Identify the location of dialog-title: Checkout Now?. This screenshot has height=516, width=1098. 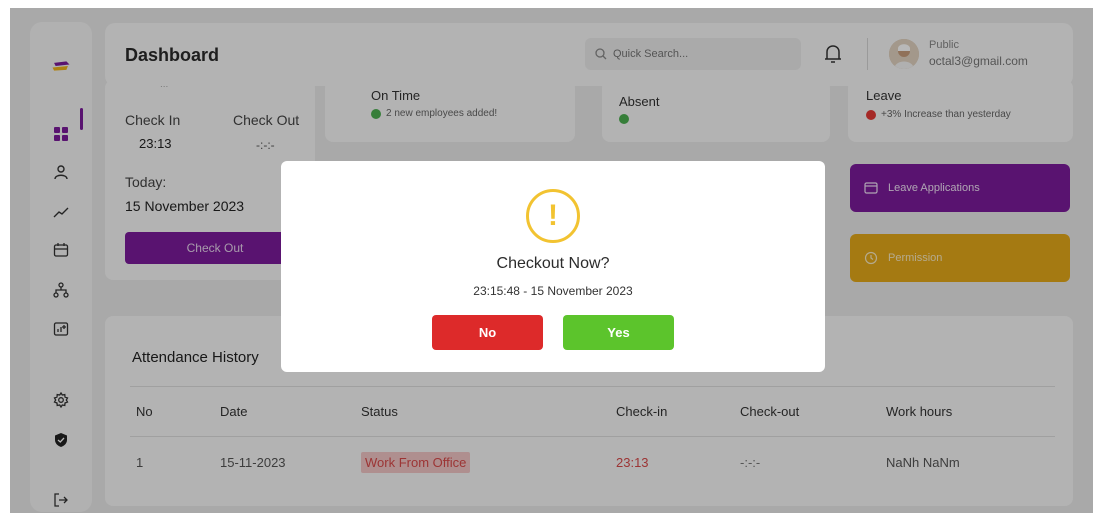
(553, 263).